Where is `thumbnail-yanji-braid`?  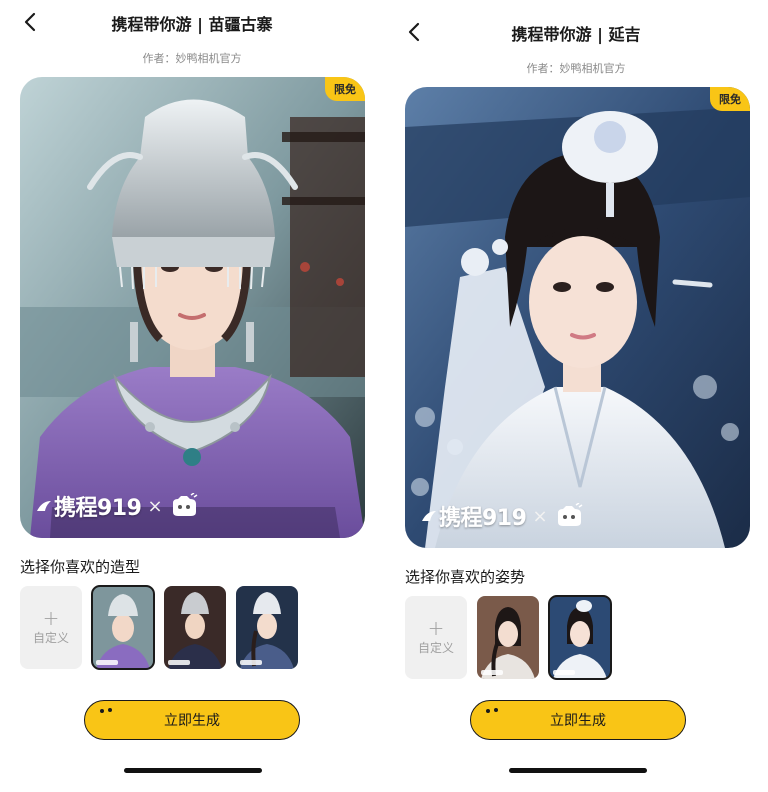 thumbnail-yanji-braid is located at coordinates (508, 637).